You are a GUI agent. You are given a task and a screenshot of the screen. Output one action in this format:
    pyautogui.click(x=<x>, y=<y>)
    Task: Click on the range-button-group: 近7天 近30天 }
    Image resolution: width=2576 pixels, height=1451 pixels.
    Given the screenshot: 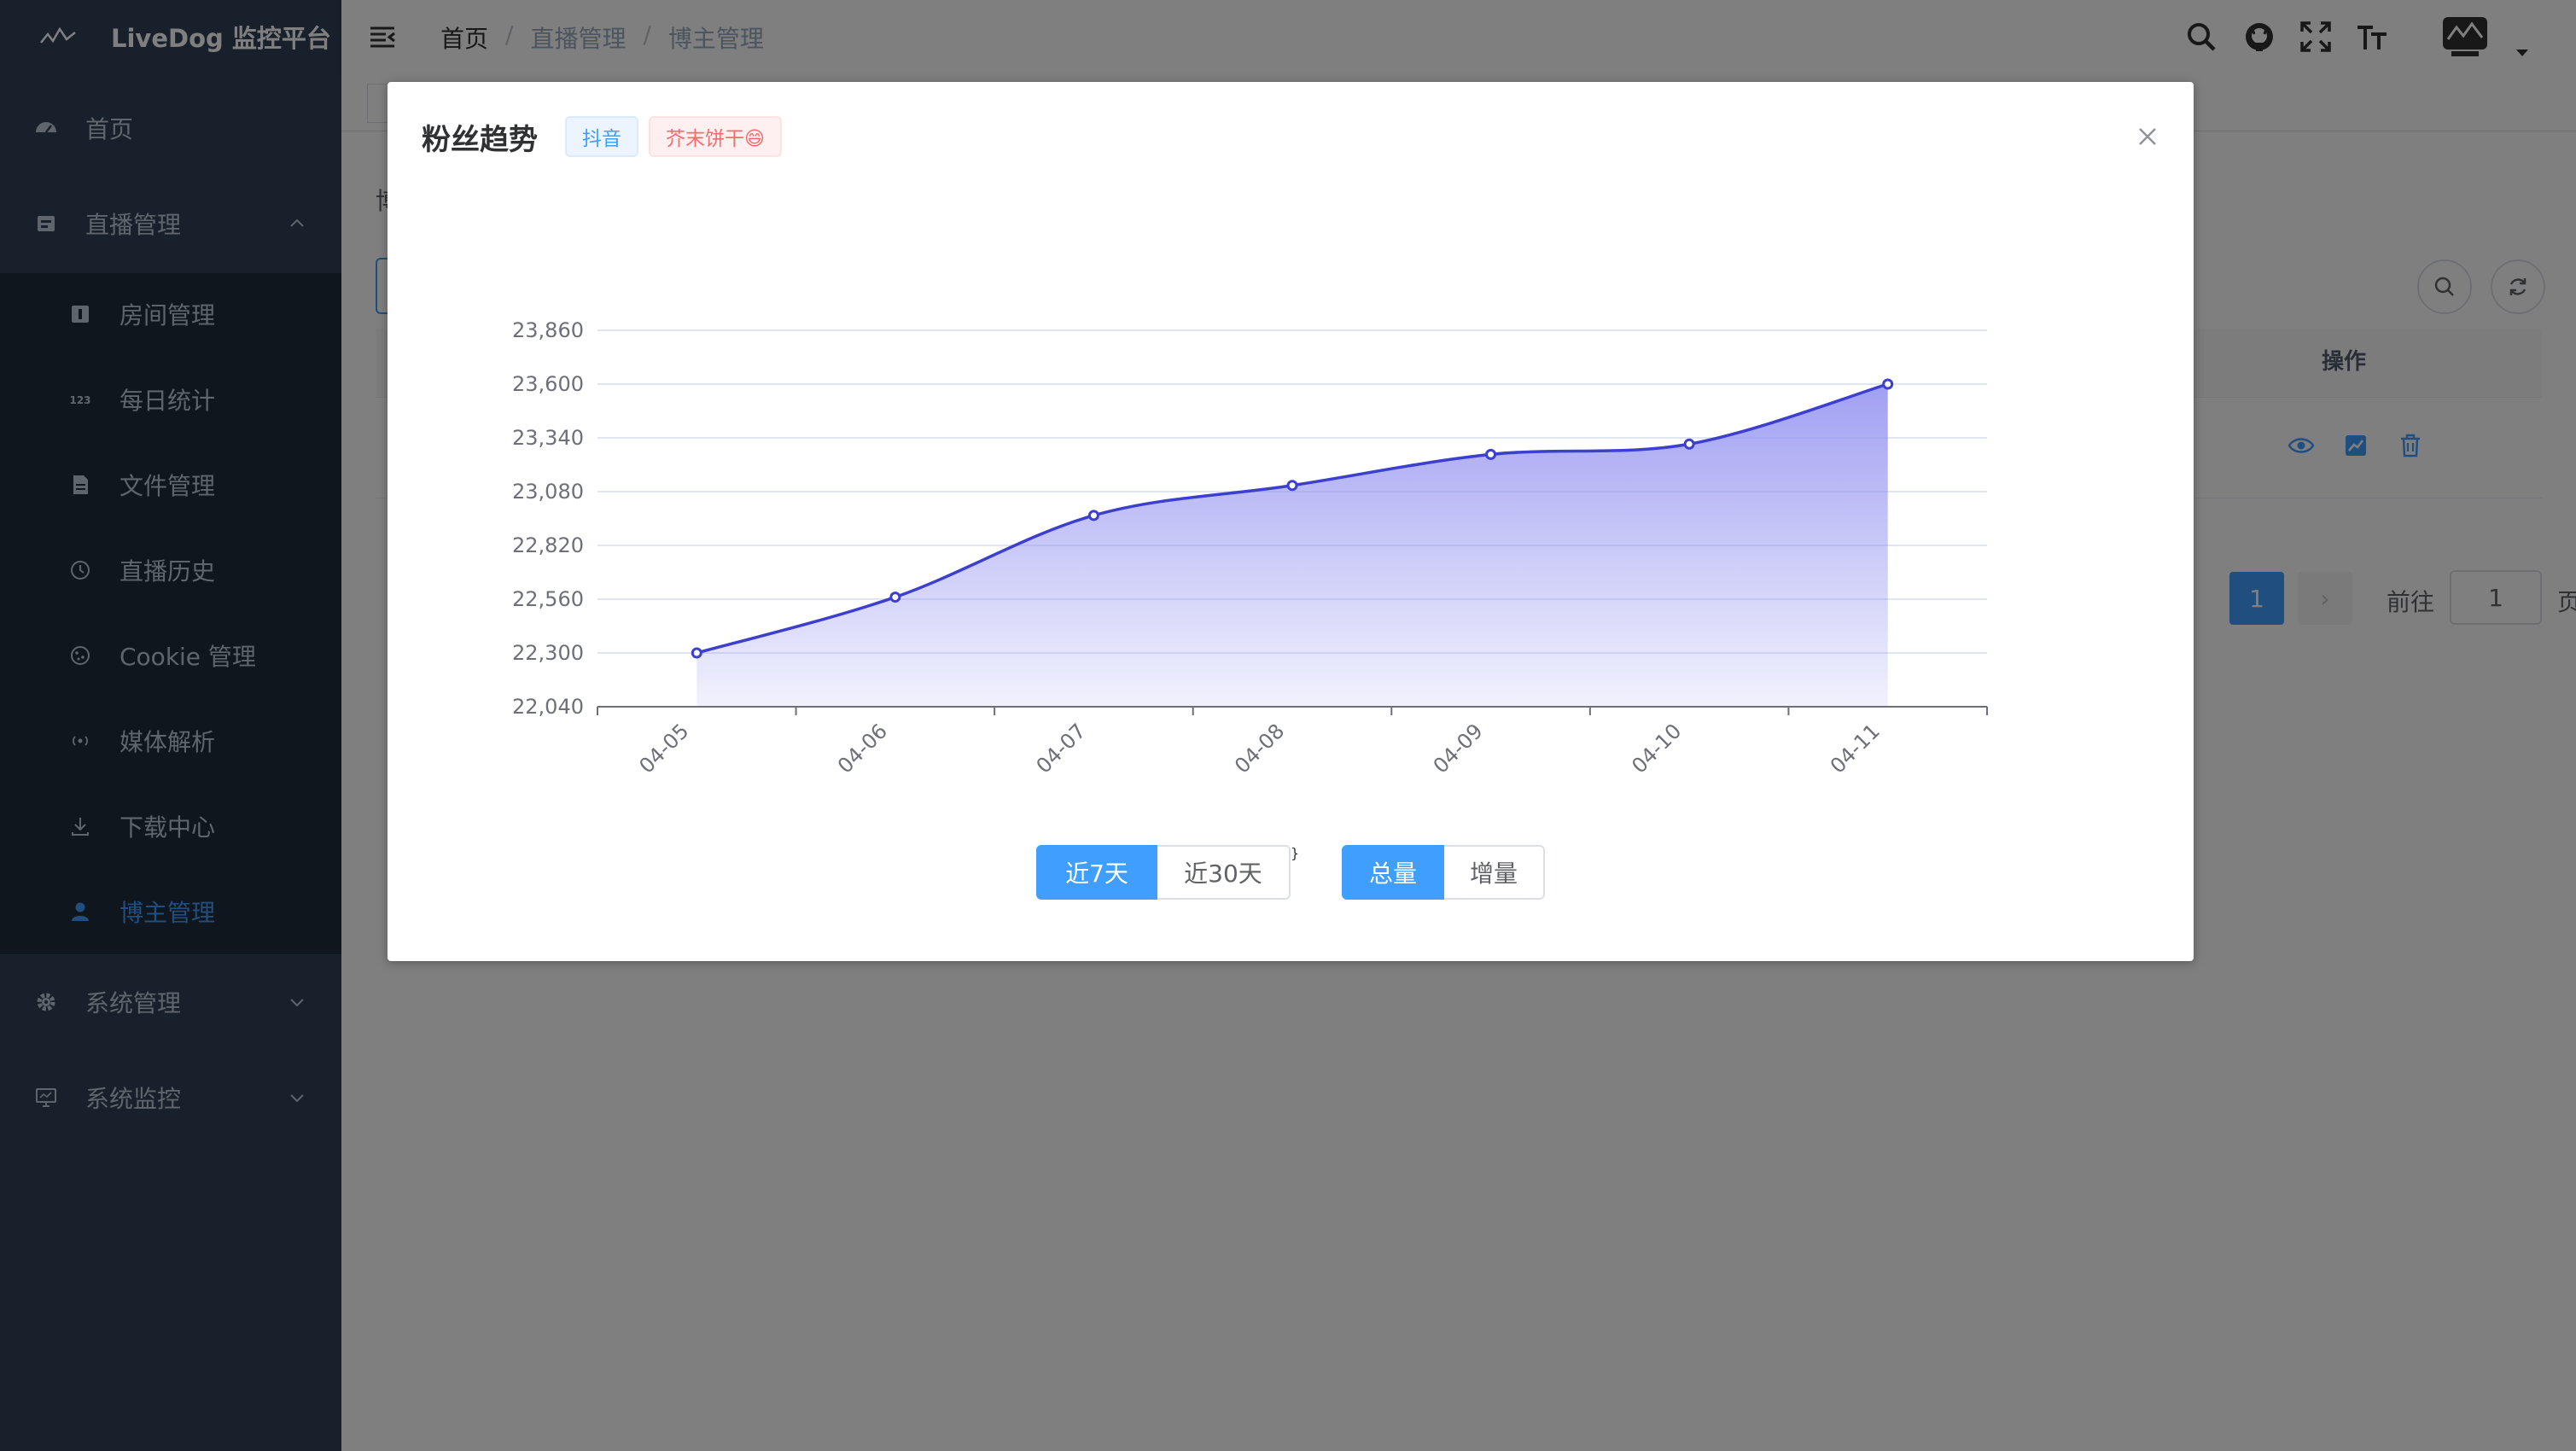 What is the action you would take?
    pyautogui.click(x=1167, y=872)
    